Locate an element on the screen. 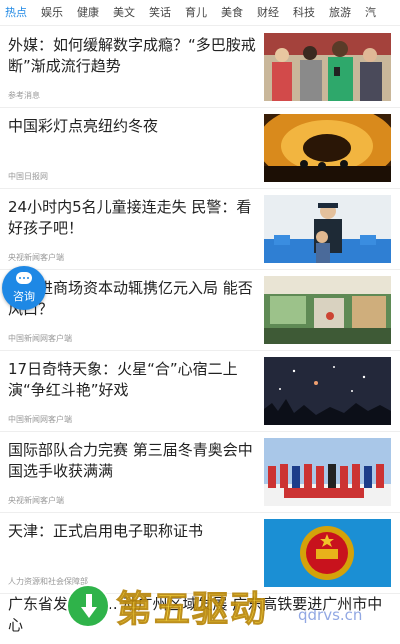 This screenshot has width=400, height=644. tab-tech: 科技 is located at coordinates (304, 12).